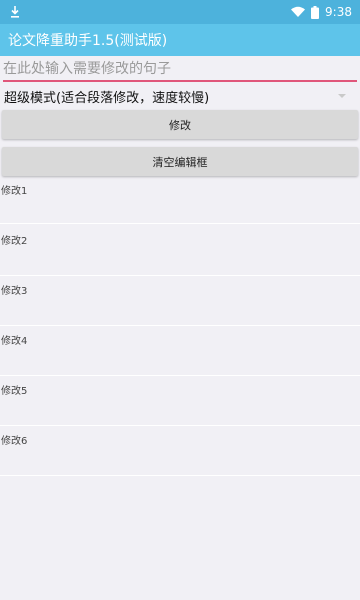  What do you see at coordinates (14, 191) in the screenshot?
I see `result-label: 修改1` at bounding box center [14, 191].